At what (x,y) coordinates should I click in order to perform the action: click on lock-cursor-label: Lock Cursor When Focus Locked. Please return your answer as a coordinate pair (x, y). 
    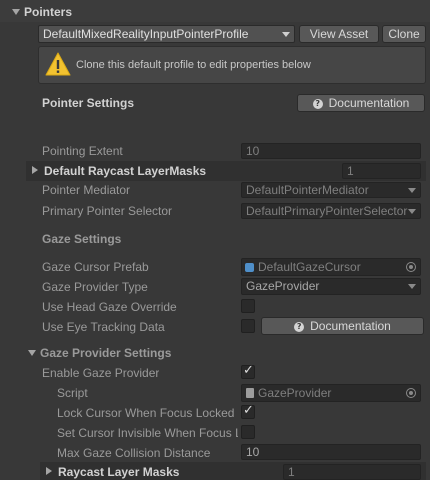
    Looking at the image, I should click on (146, 413).